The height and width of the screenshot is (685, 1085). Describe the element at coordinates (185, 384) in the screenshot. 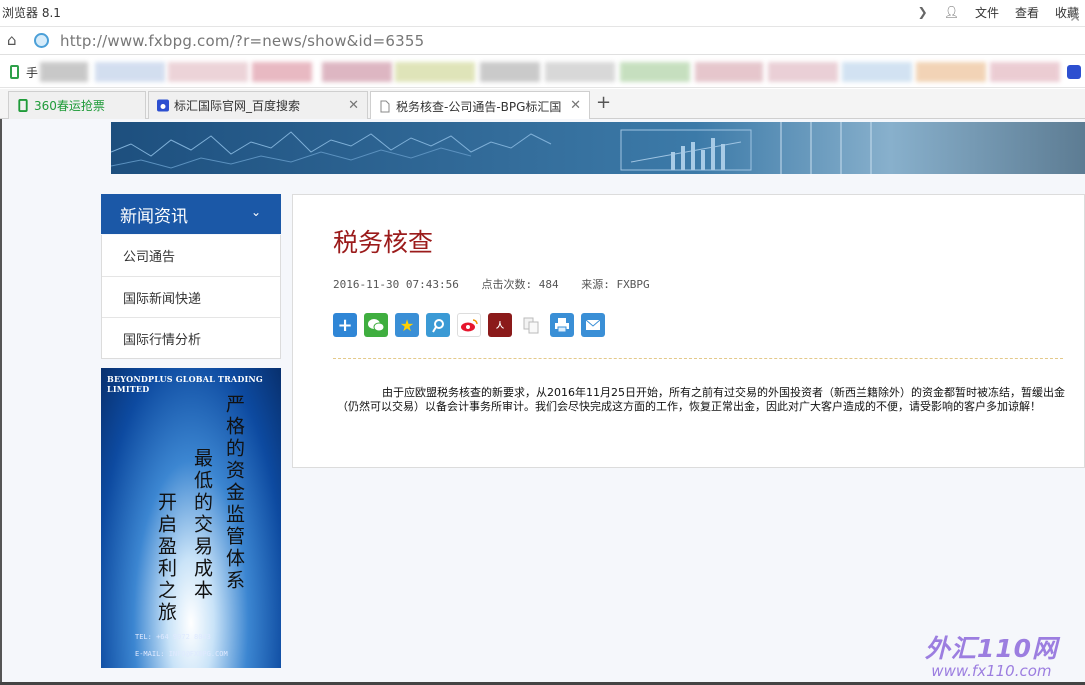

I see `ad-company-name: BEYONDPLUS GLOBAL TRADING LIMITED` at that location.